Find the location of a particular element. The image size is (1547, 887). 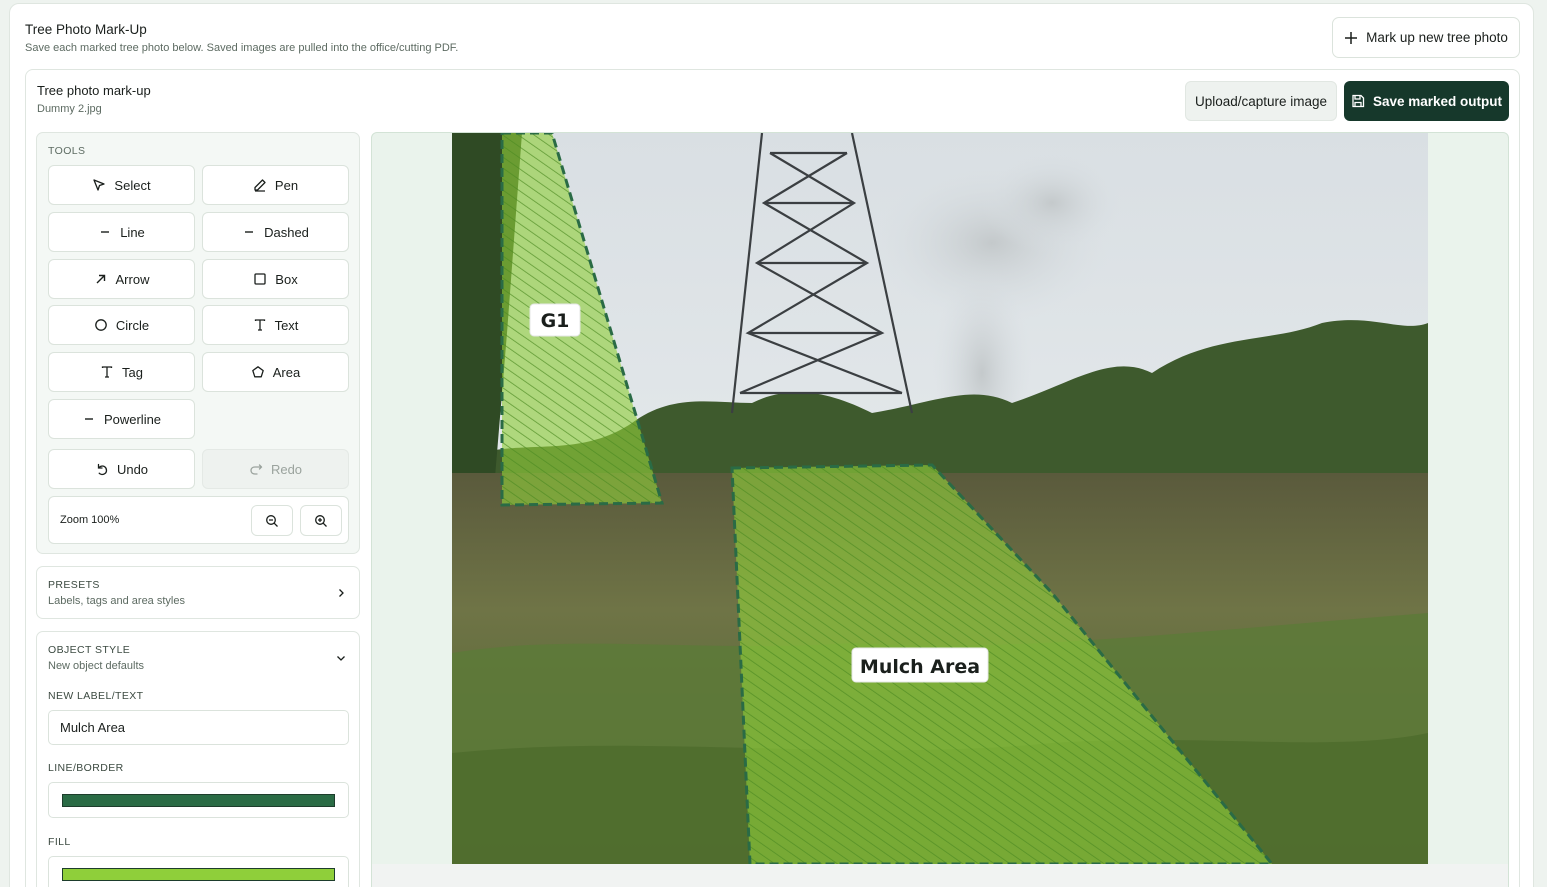

mark-up-new-photo-button: Mark up new tree photo is located at coordinates (1426, 37).